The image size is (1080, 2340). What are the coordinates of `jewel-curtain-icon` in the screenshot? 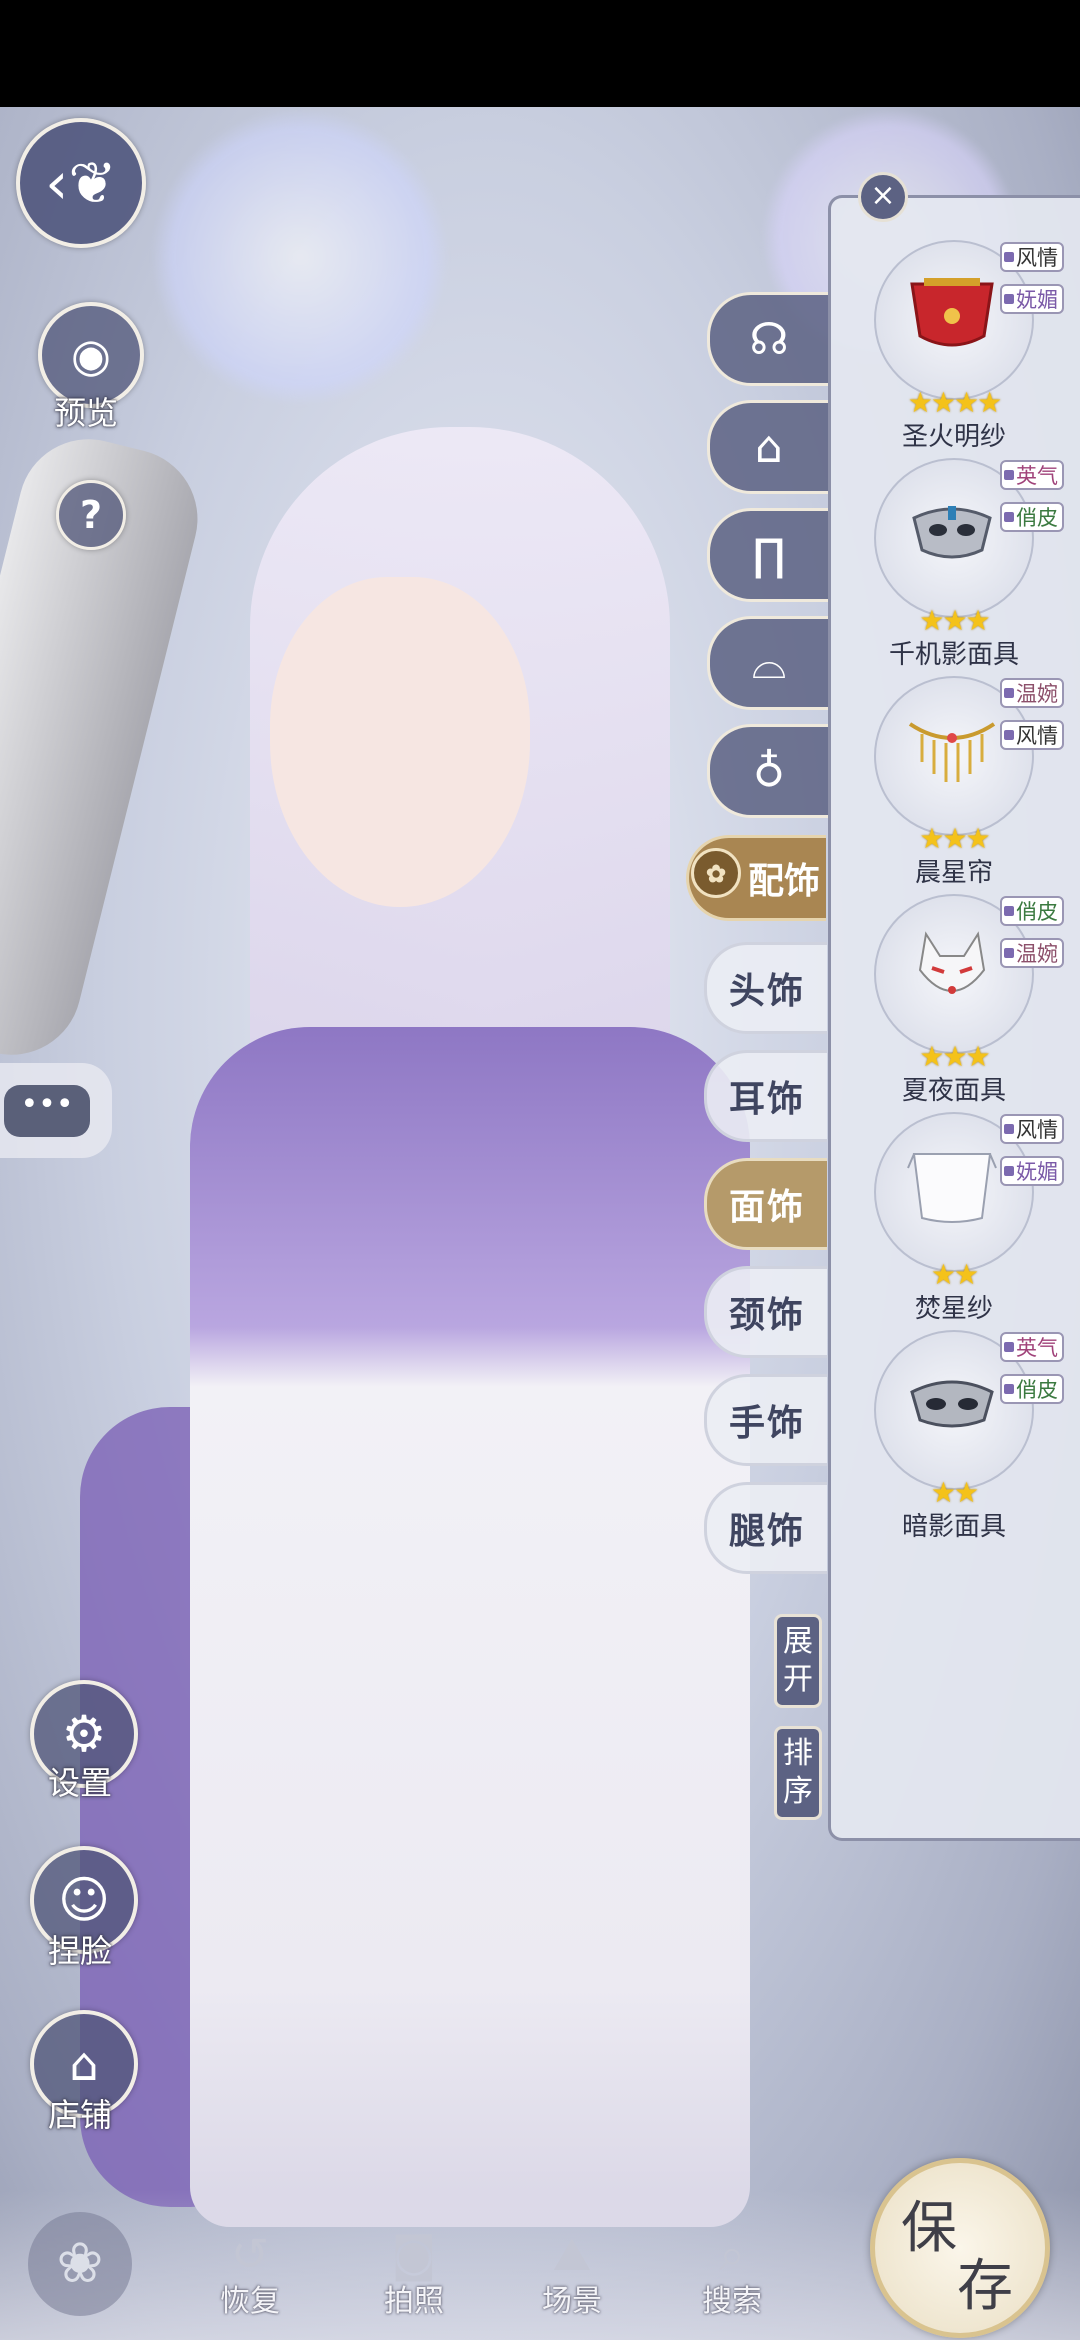 It's located at (952, 752).